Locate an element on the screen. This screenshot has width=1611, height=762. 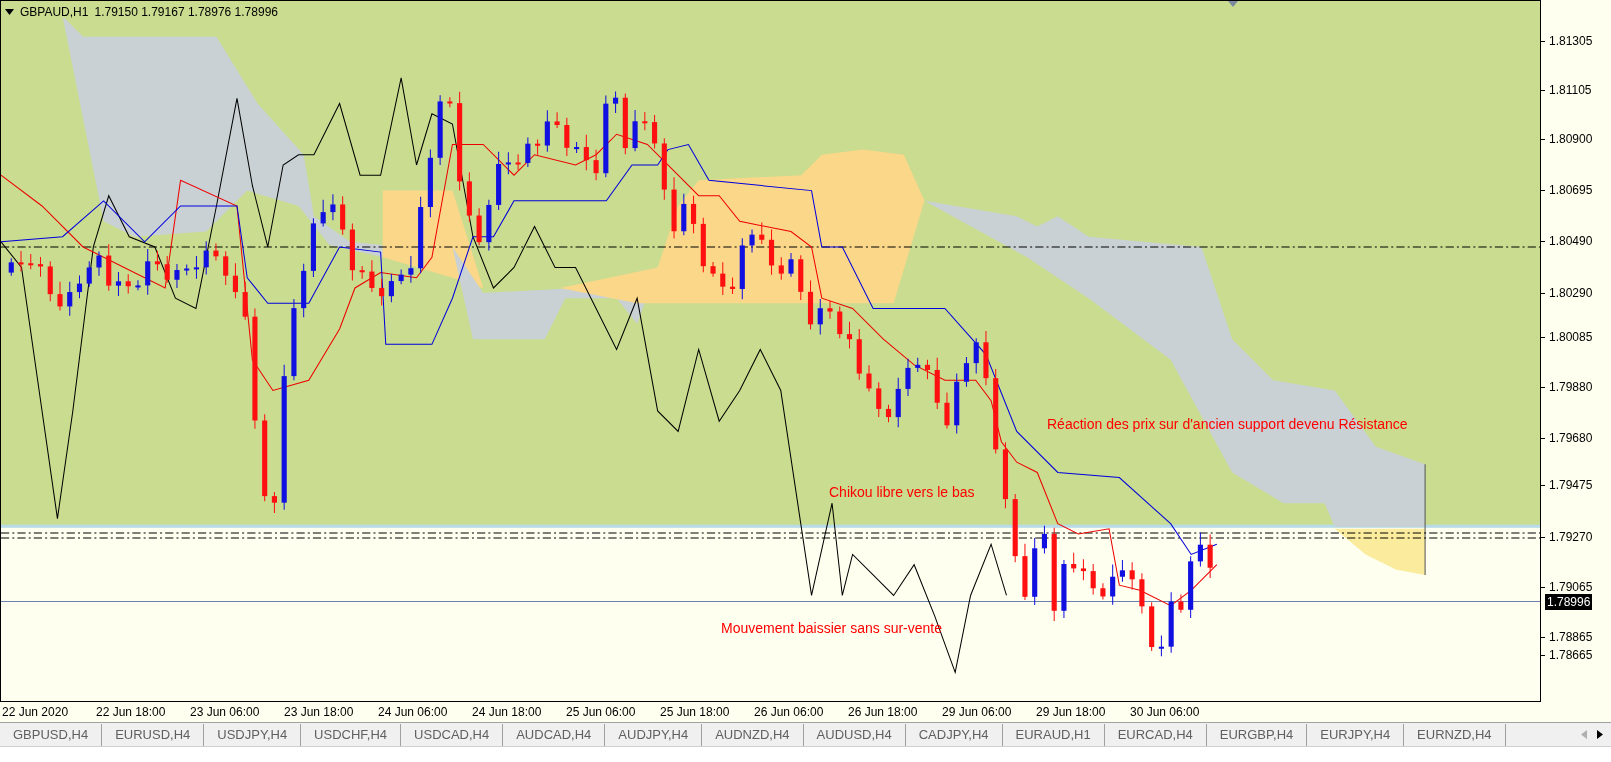
time-axis-label: 22 Jun 18:00 is located at coordinates (131, 712).